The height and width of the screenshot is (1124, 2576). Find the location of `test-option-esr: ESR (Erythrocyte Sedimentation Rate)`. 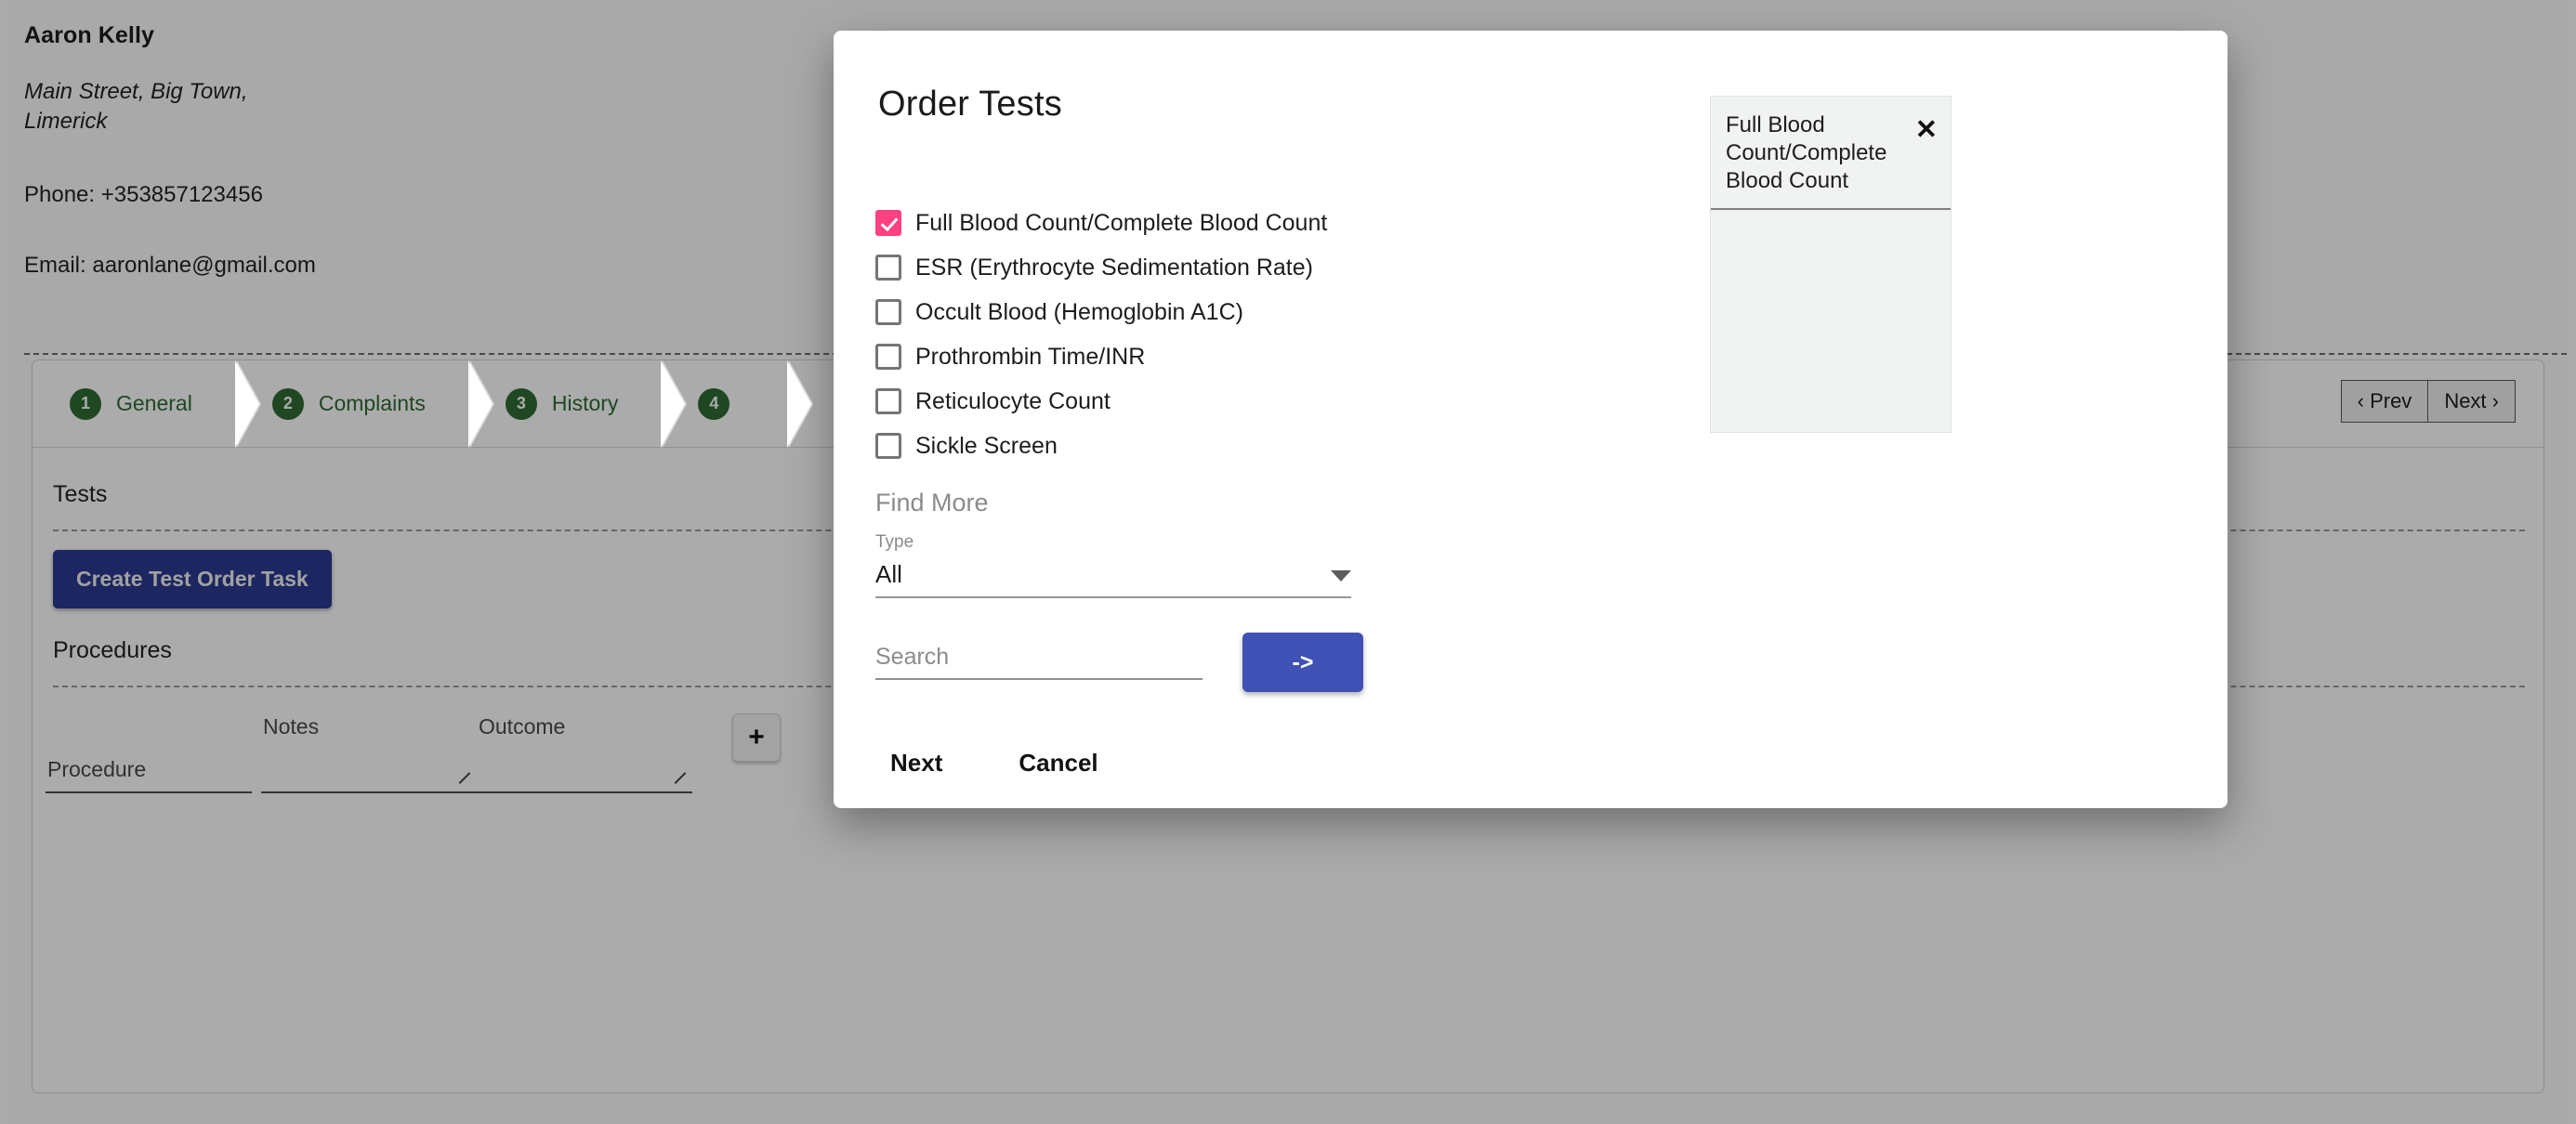

test-option-esr: ESR (Erythrocyte Sedimentation Rate) is located at coordinates (1158, 267).